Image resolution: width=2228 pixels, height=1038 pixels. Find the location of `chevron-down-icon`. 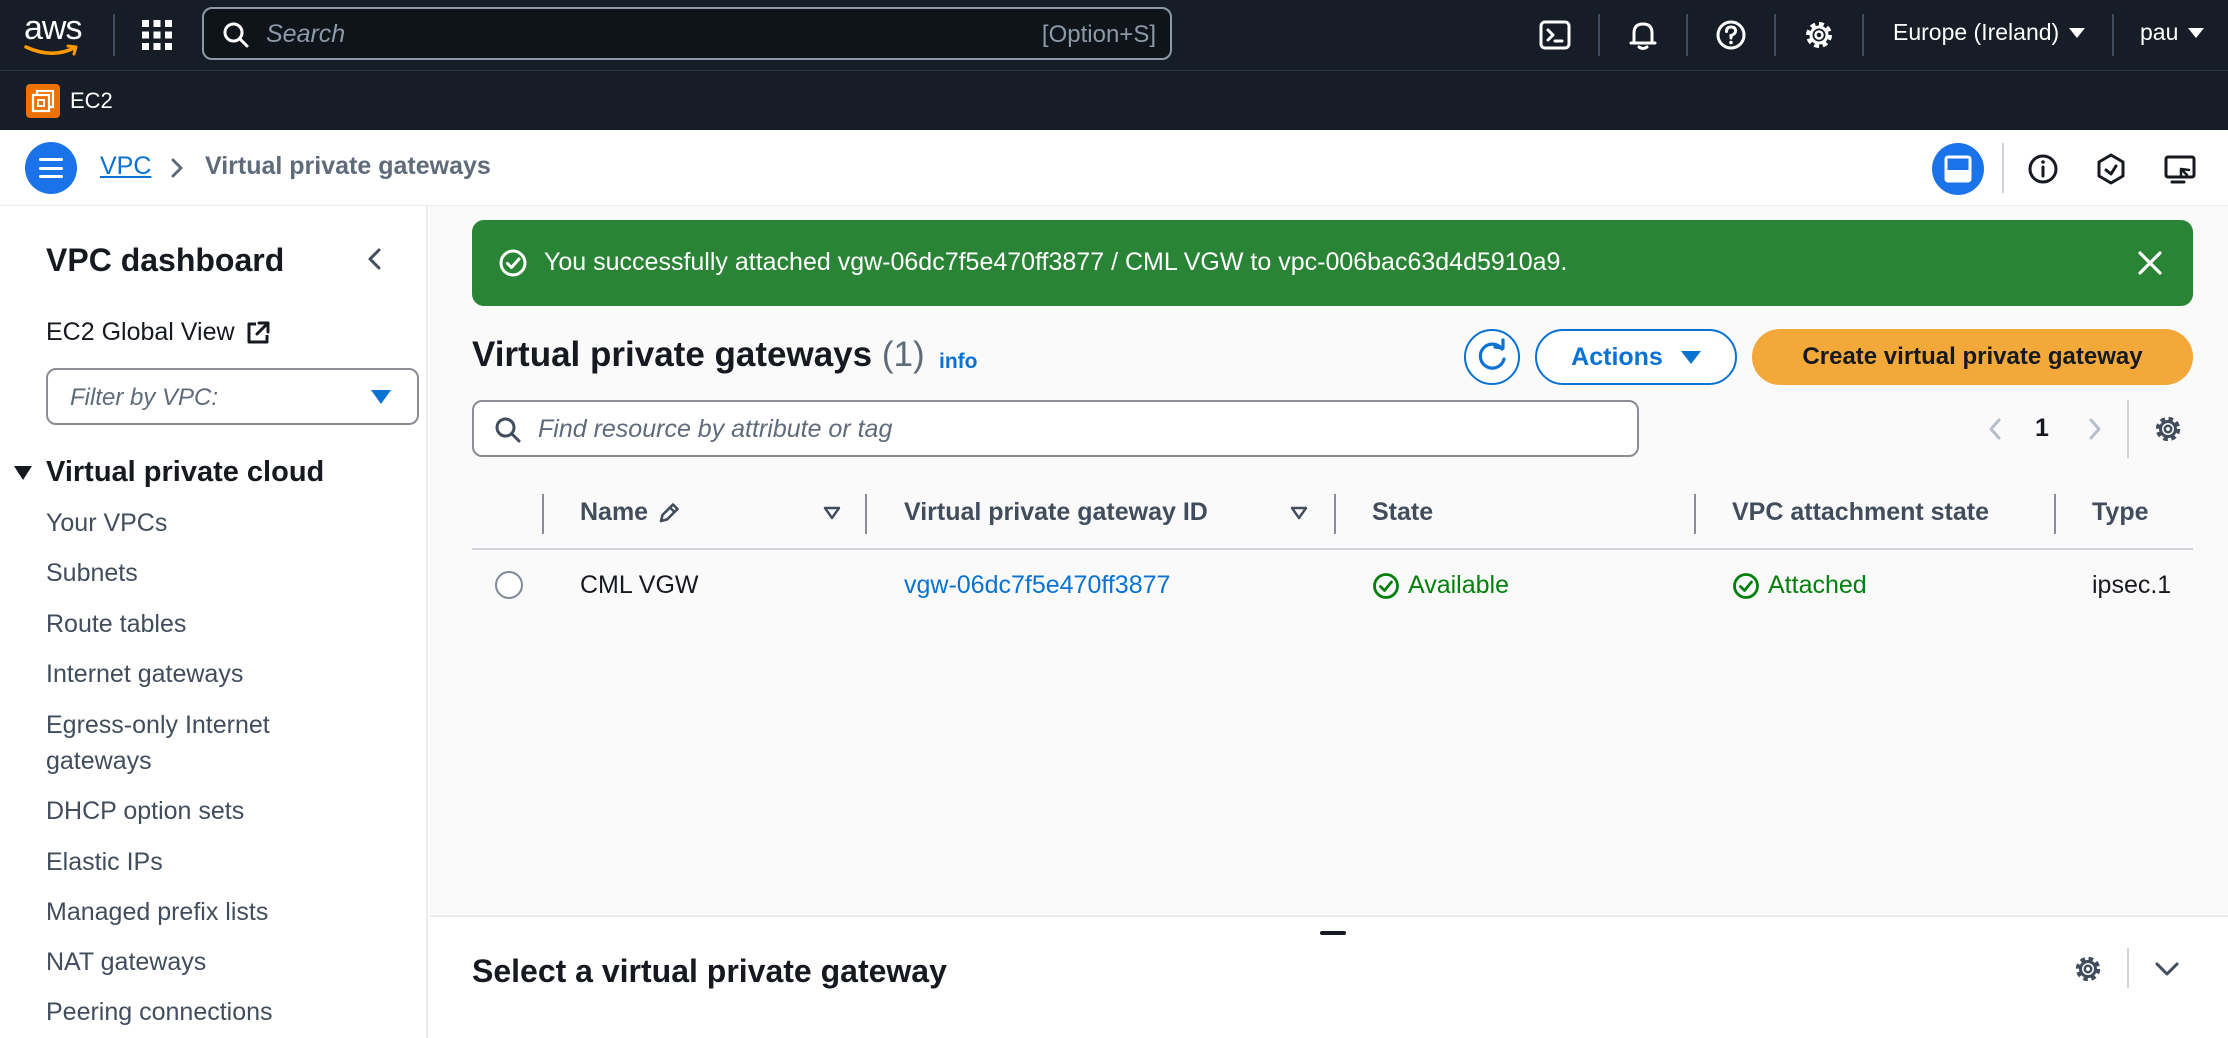

chevron-down-icon is located at coordinates (2167, 969).